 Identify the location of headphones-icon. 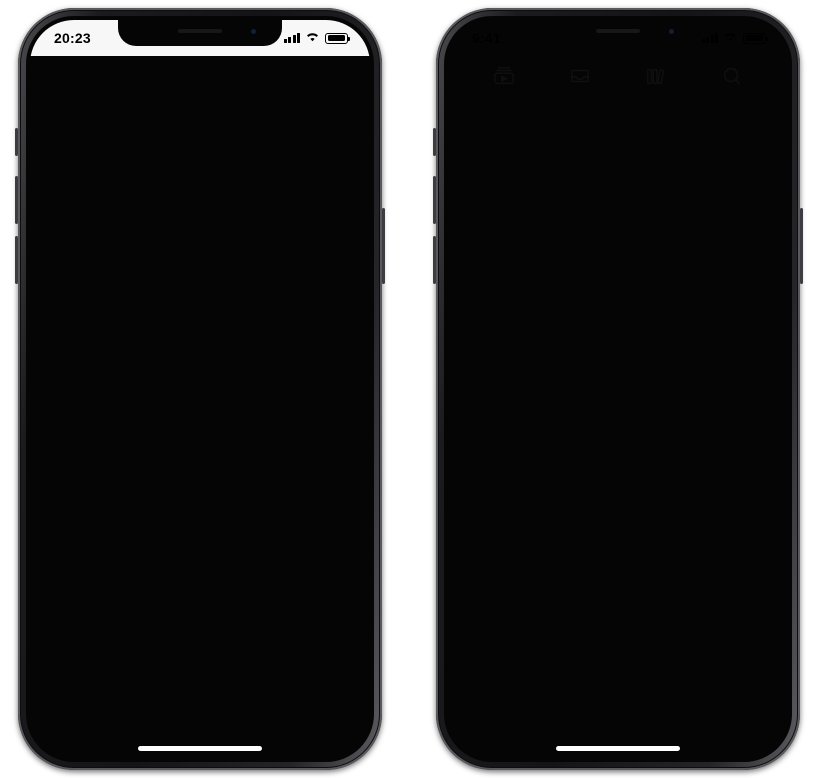
(66, 164).